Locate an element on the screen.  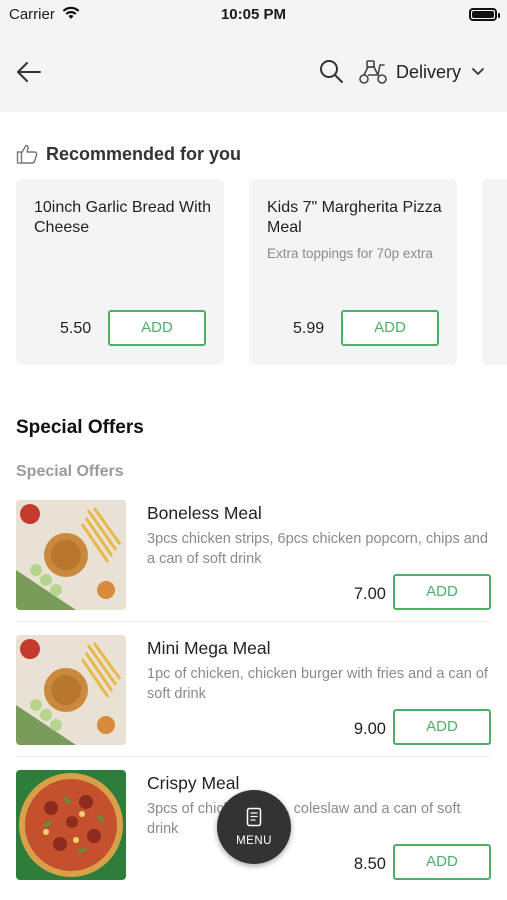
status-time: 10:05 PM is located at coordinates (253, 14).